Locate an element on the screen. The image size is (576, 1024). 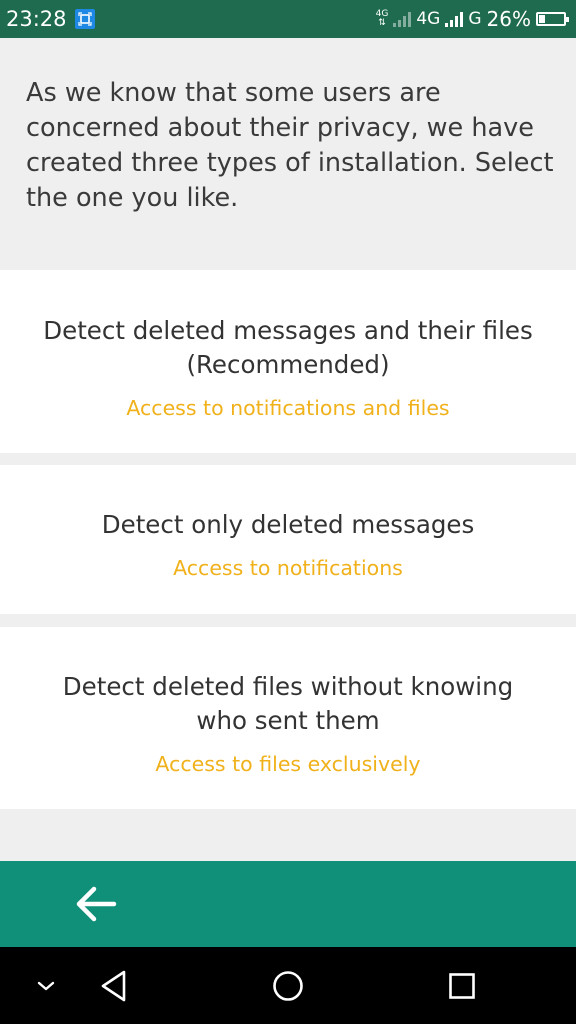
back-triangle-icon is located at coordinates (113, 986).